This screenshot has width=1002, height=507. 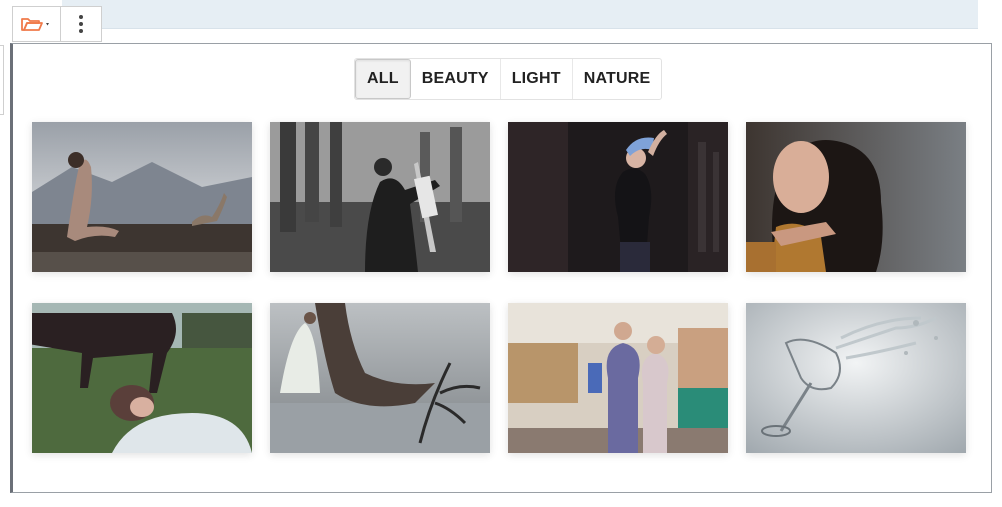 I want to click on caret-down-icon, so click(x=48, y=24).